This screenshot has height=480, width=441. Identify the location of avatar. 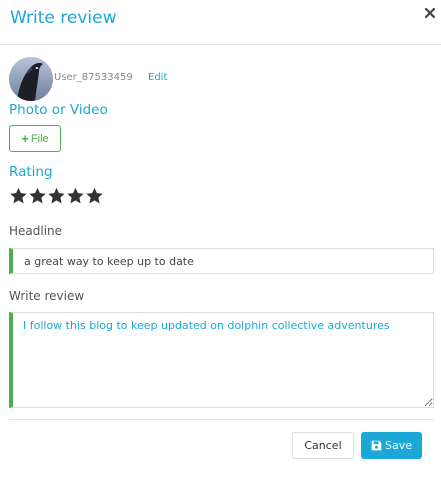
(31, 79).